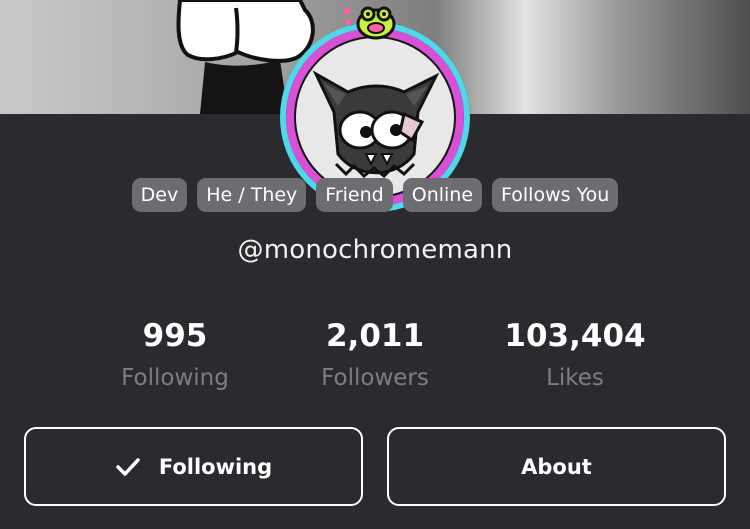 The height and width of the screenshot is (529, 750). Describe the element at coordinates (175, 378) in the screenshot. I see `stat-following-label: Following` at that location.